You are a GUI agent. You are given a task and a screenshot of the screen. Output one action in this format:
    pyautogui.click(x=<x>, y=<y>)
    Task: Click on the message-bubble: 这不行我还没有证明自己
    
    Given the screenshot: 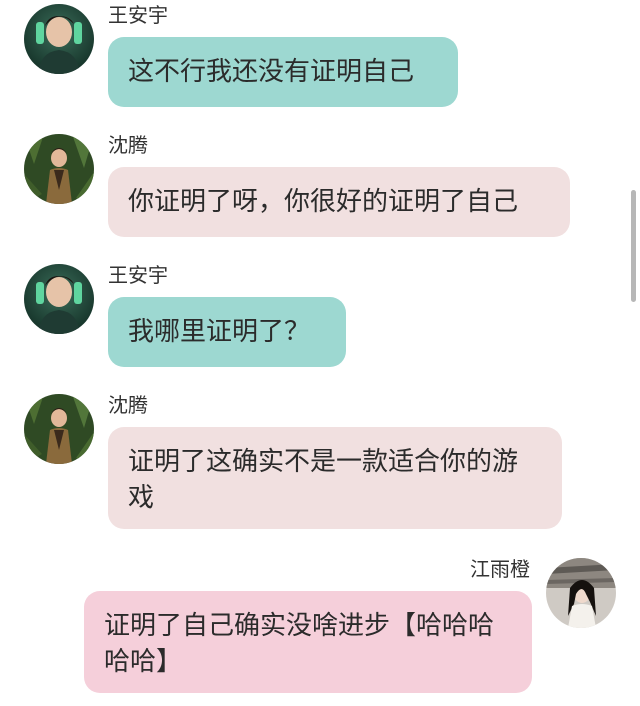 What is the action you would take?
    pyautogui.click(x=283, y=72)
    